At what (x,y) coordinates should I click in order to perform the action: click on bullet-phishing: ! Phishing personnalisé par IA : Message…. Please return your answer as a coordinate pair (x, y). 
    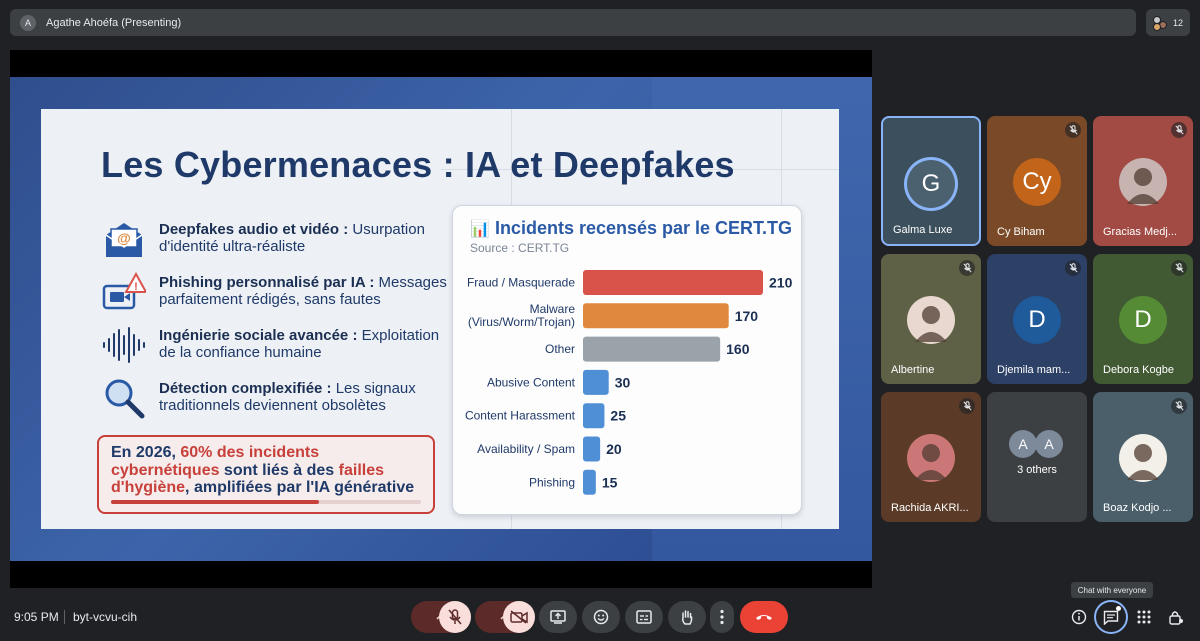
    Looking at the image, I should click on (274, 296).